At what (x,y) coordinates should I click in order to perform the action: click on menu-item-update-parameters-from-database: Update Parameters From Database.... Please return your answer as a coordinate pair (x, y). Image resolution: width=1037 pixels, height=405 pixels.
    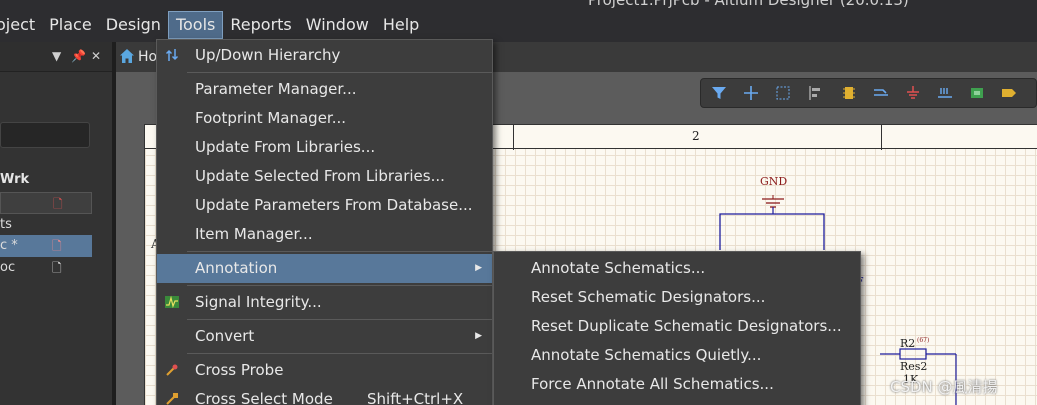
    Looking at the image, I should click on (324, 205).